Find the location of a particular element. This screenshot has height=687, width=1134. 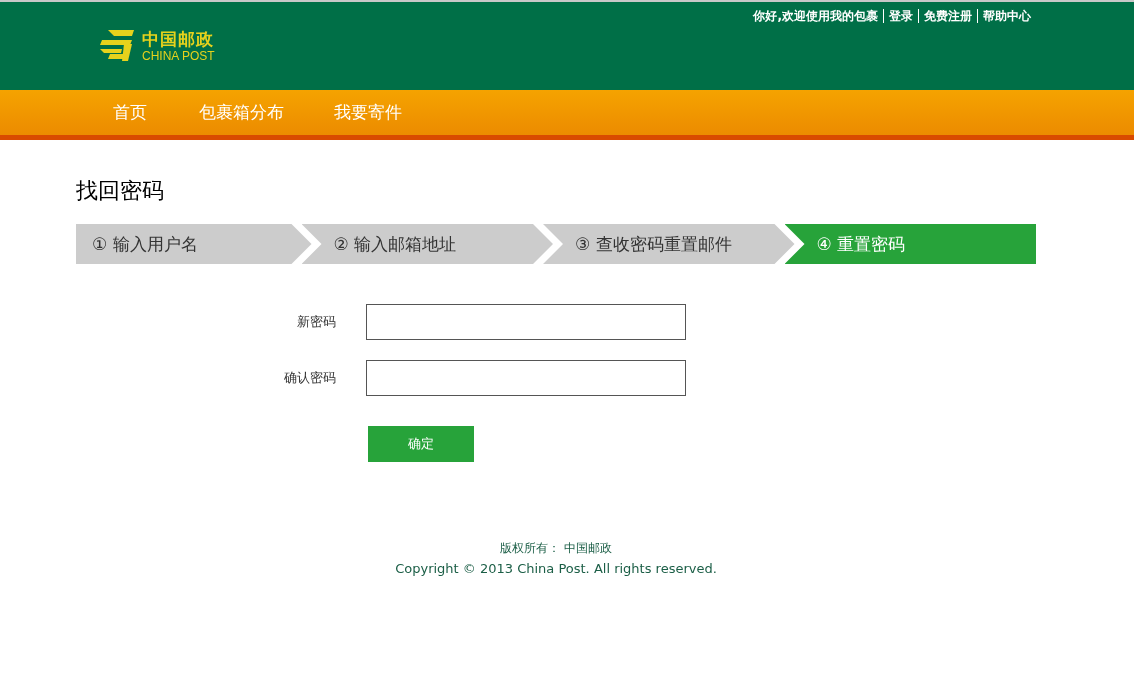

page-title: 找回密码 is located at coordinates (120, 191).